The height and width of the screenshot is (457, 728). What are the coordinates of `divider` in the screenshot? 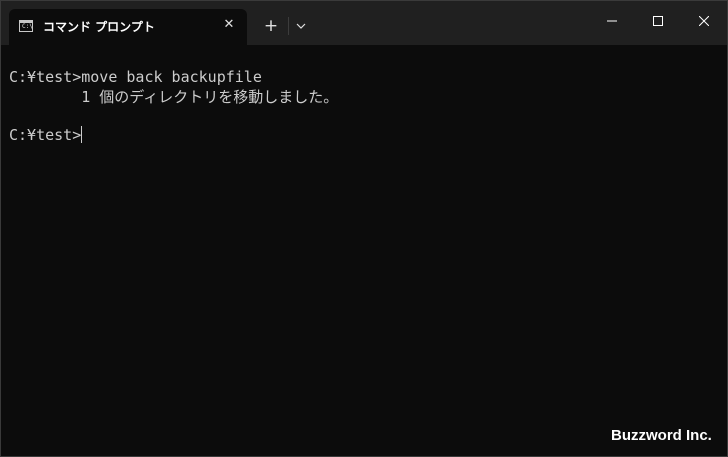 It's located at (288, 26).